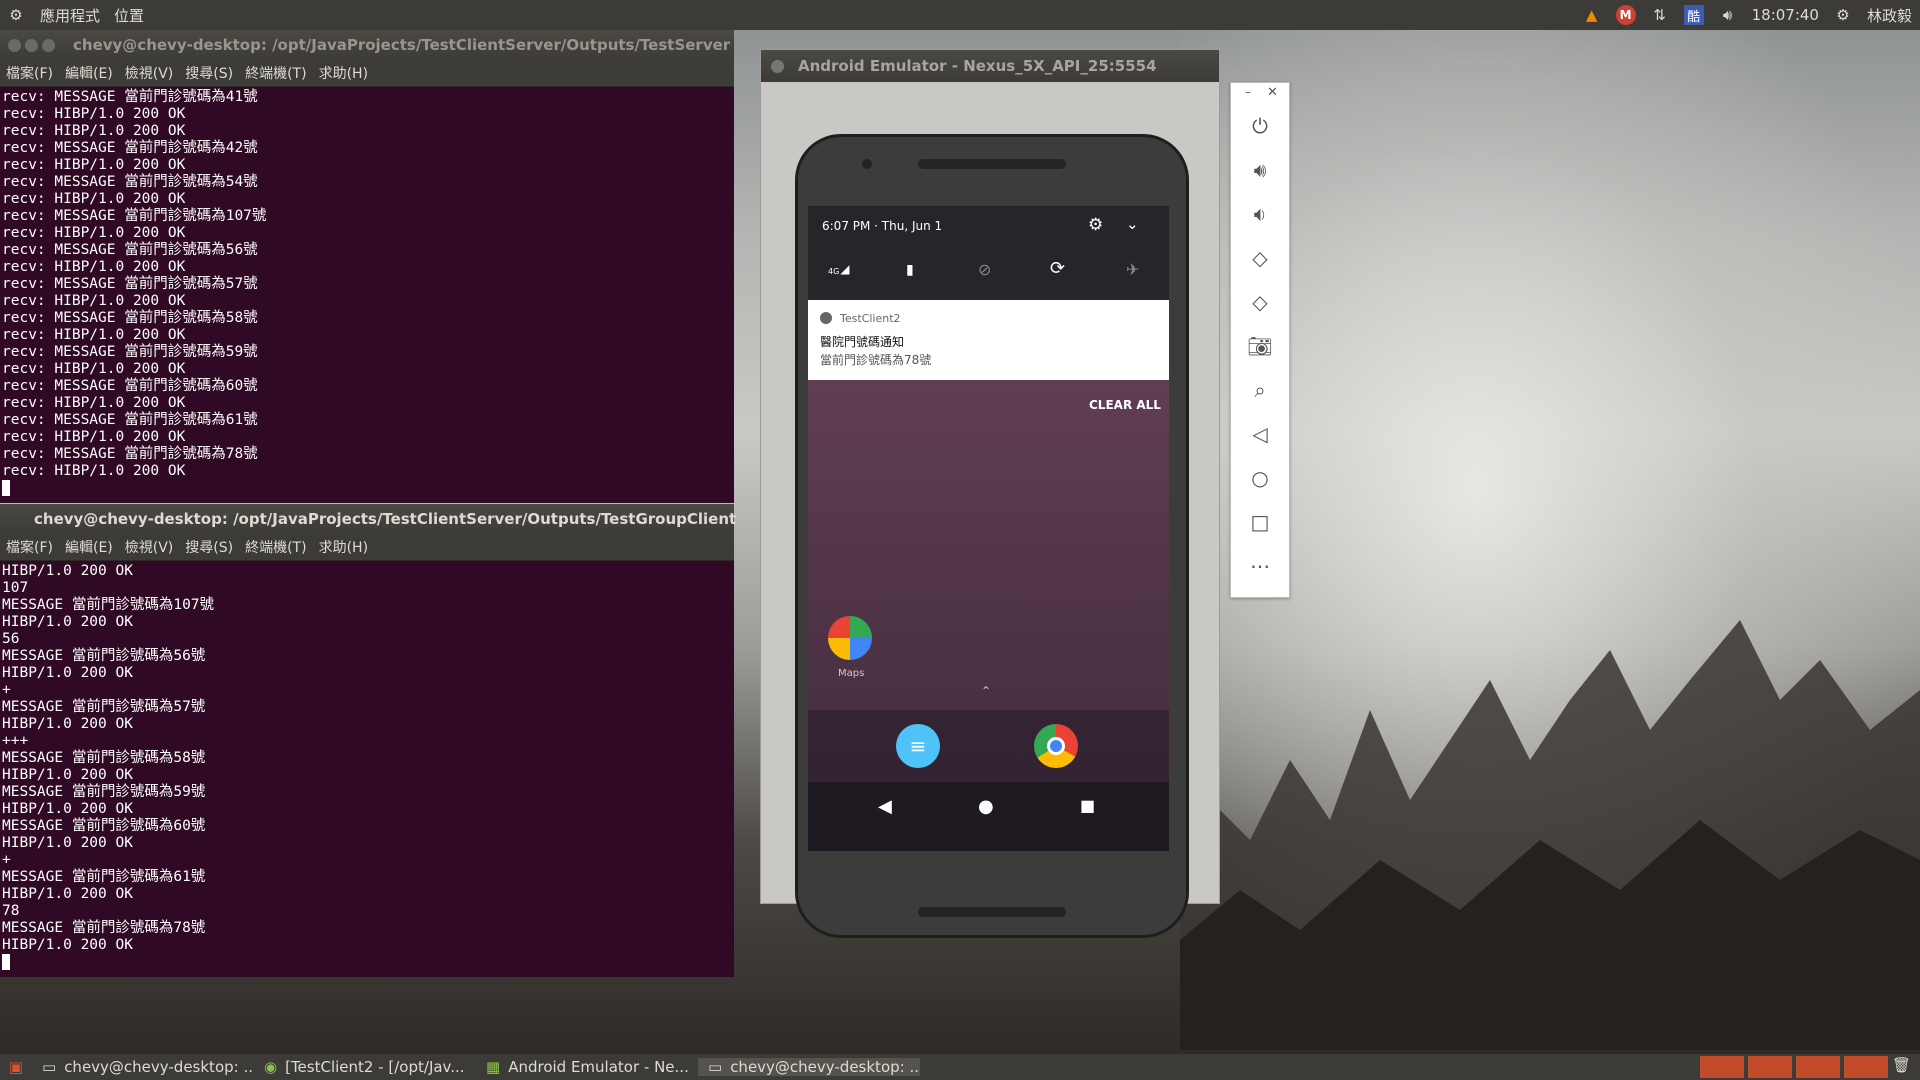 The height and width of the screenshot is (1080, 1920). I want to click on back-icon: ◁, so click(1260, 434).